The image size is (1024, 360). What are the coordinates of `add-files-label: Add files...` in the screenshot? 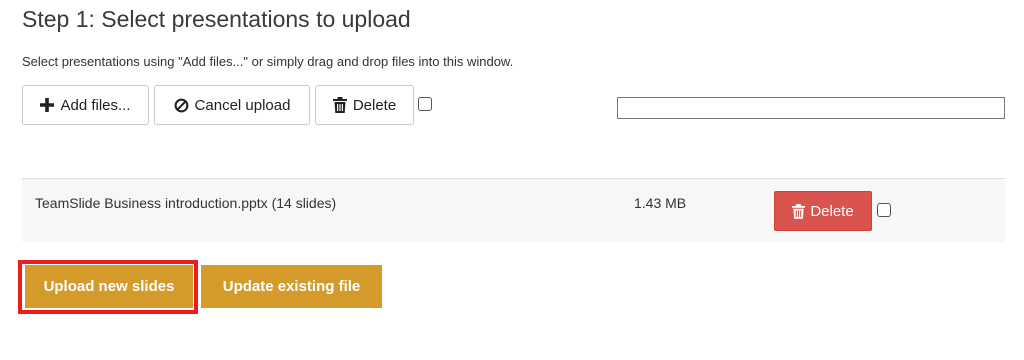 It's located at (95, 105).